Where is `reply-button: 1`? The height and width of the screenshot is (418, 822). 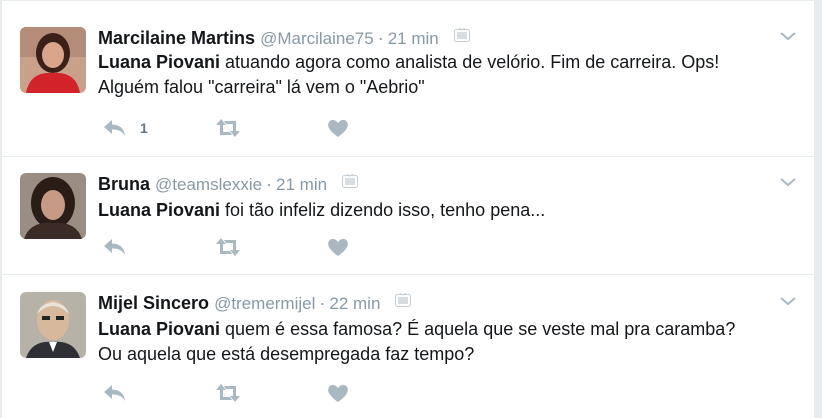 reply-button: 1 is located at coordinates (132, 129).